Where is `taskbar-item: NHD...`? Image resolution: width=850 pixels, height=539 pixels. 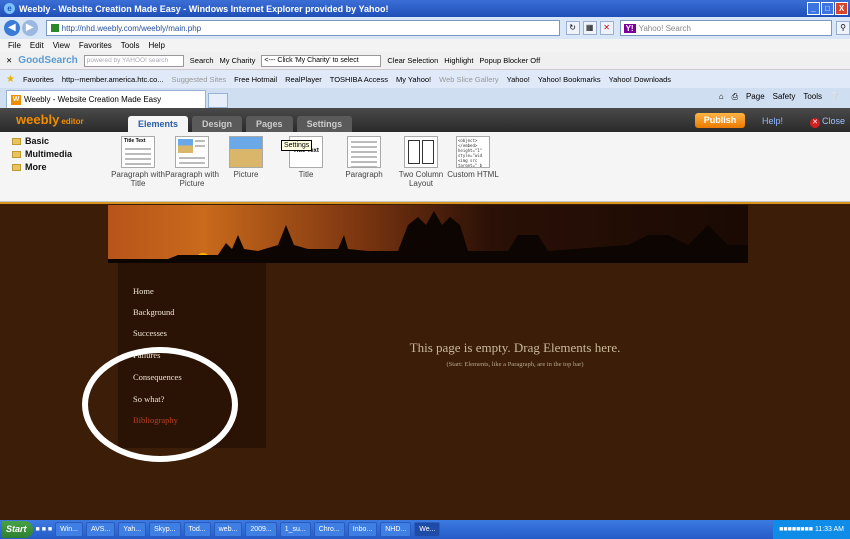
taskbar-item: NHD... is located at coordinates (396, 529).